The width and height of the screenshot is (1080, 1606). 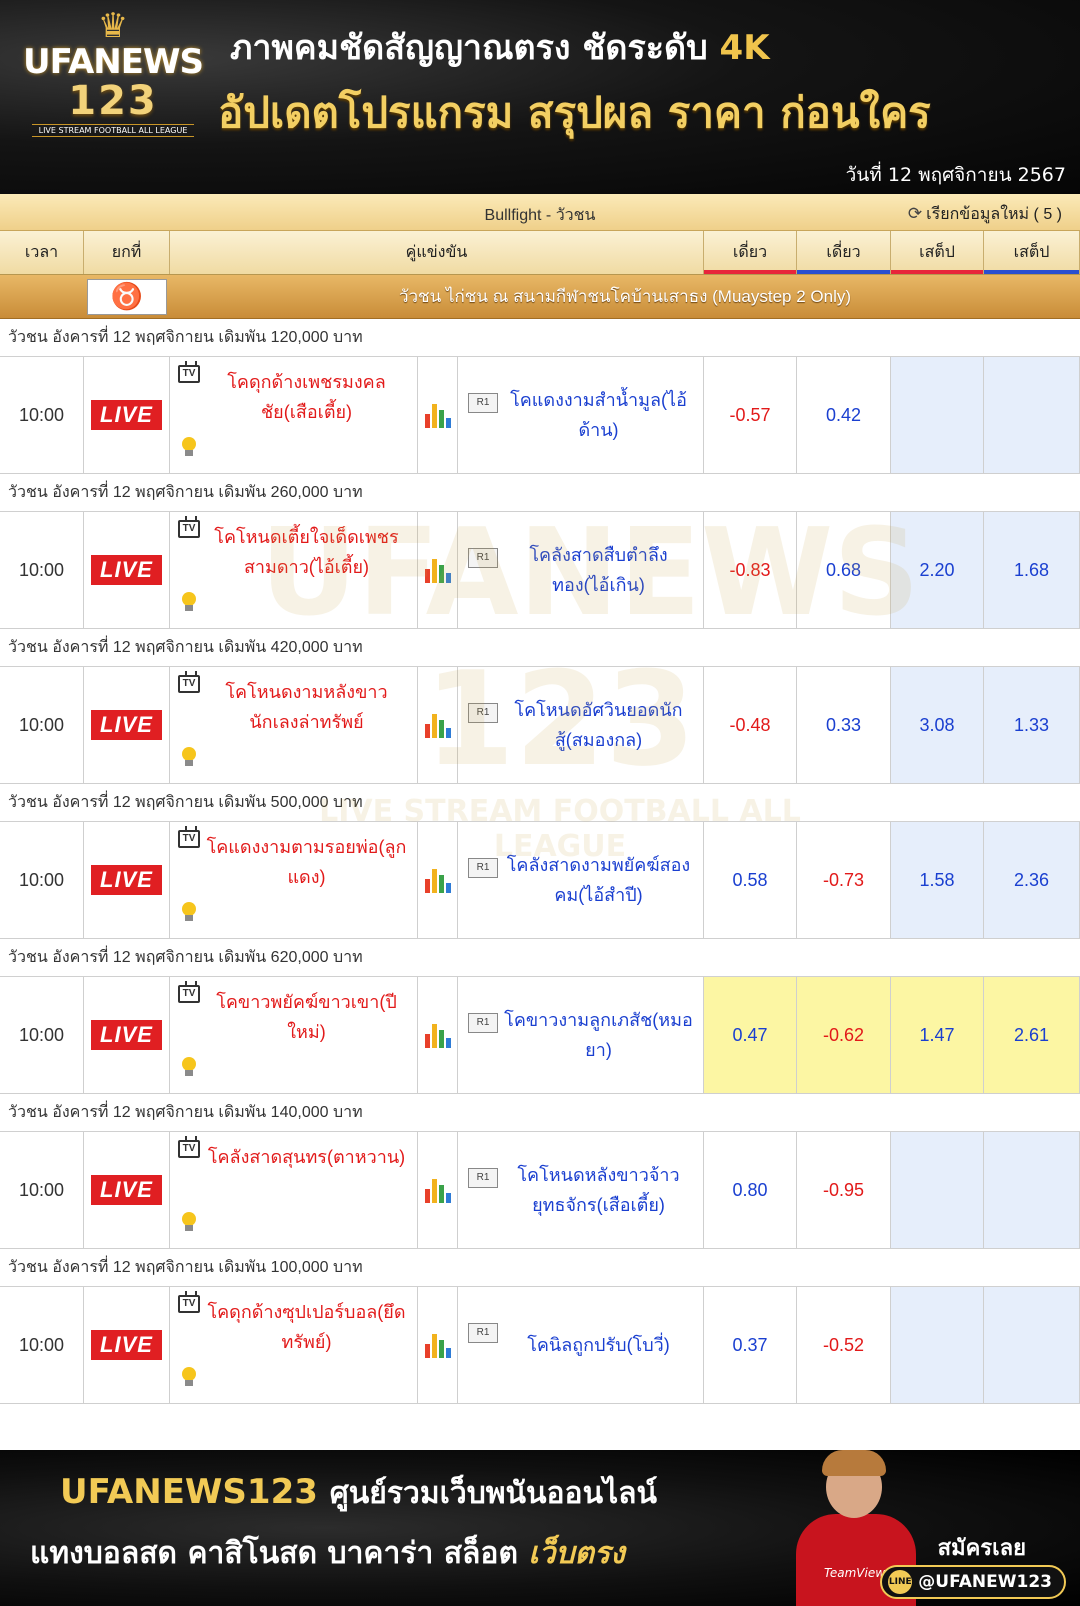 I want to click on stats-cell, so click(x=438, y=415).